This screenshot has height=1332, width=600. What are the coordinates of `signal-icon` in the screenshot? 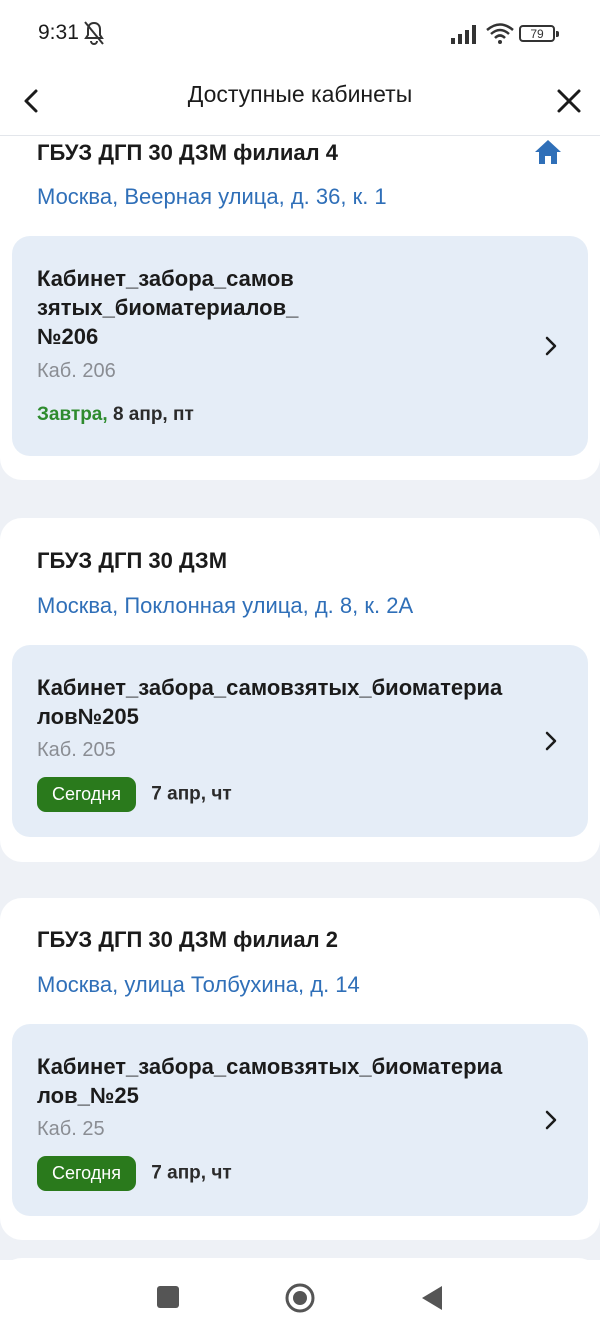 It's located at (463, 34).